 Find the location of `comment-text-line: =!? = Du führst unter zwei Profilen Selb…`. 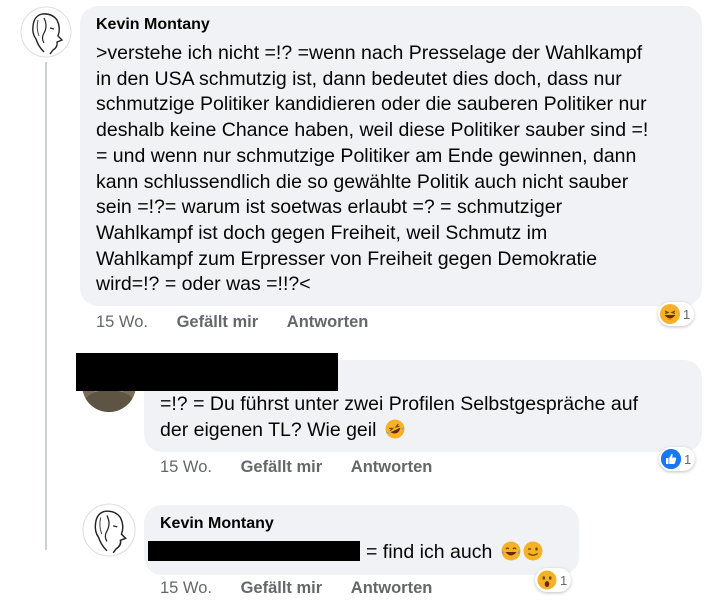

comment-text-line: =!? = Du führst unter zwei Profilen Selb… is located at coordinates (399, 404).